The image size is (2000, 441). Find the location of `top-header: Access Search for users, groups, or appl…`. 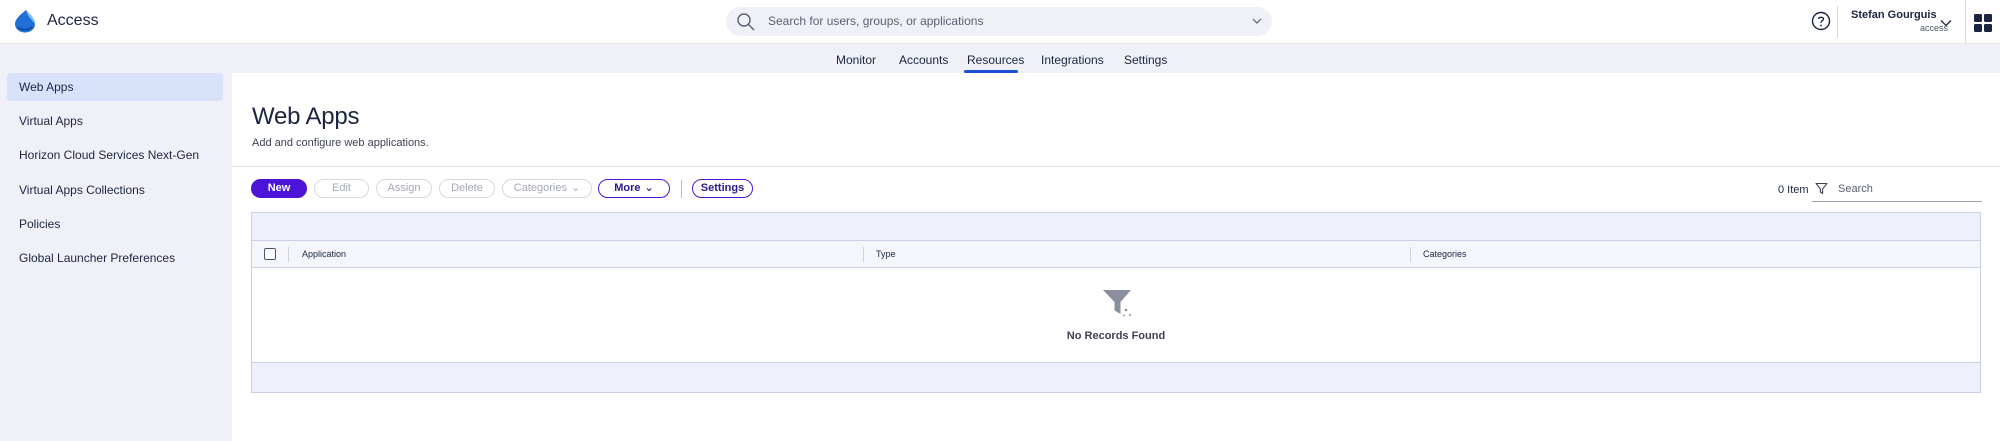

top-header: Access Search for users, groups, or appl… is located at coordinates (1000, 22).